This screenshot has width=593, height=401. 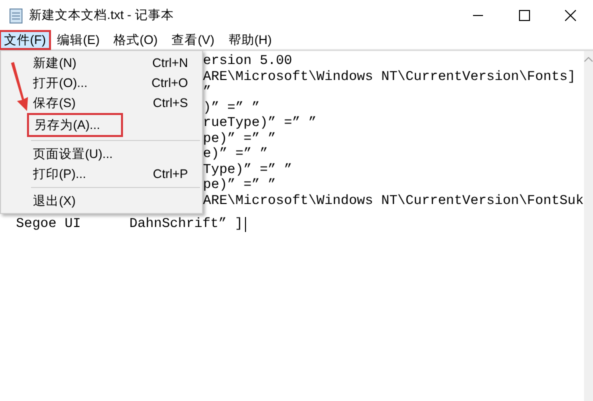 I want to click on menu-item-label: 退出(X), so click(x=54, y=201).